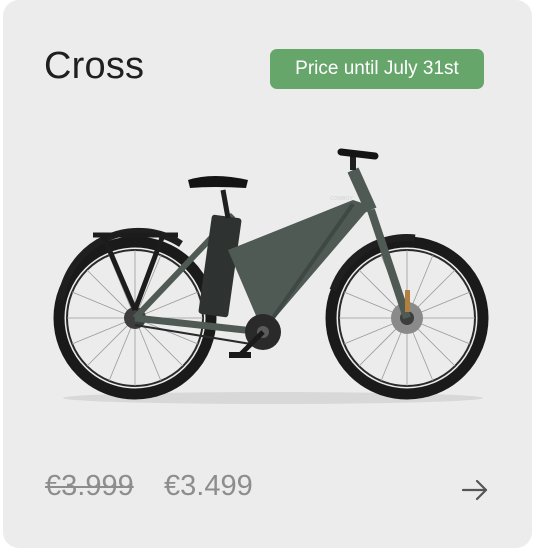 The image size is (540, 551). Describe the element at coordinates (341, 199) in the screenshot. I see `bike-brand-mark: COWBOY` at that location.